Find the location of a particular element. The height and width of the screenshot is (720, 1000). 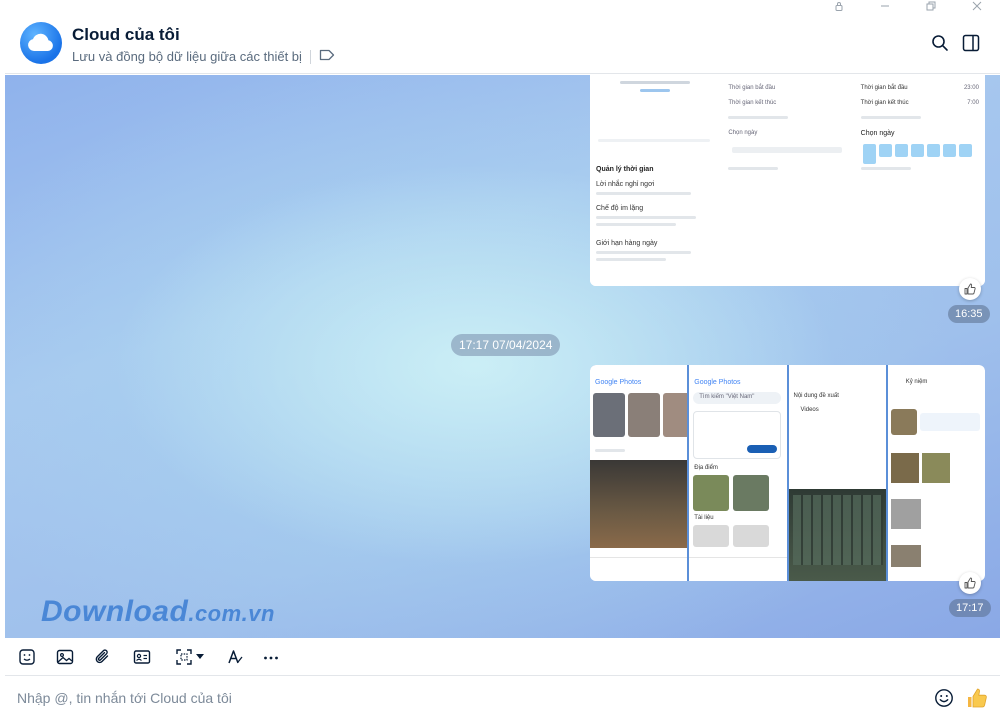

avatar is located at coordinates (41, 43).